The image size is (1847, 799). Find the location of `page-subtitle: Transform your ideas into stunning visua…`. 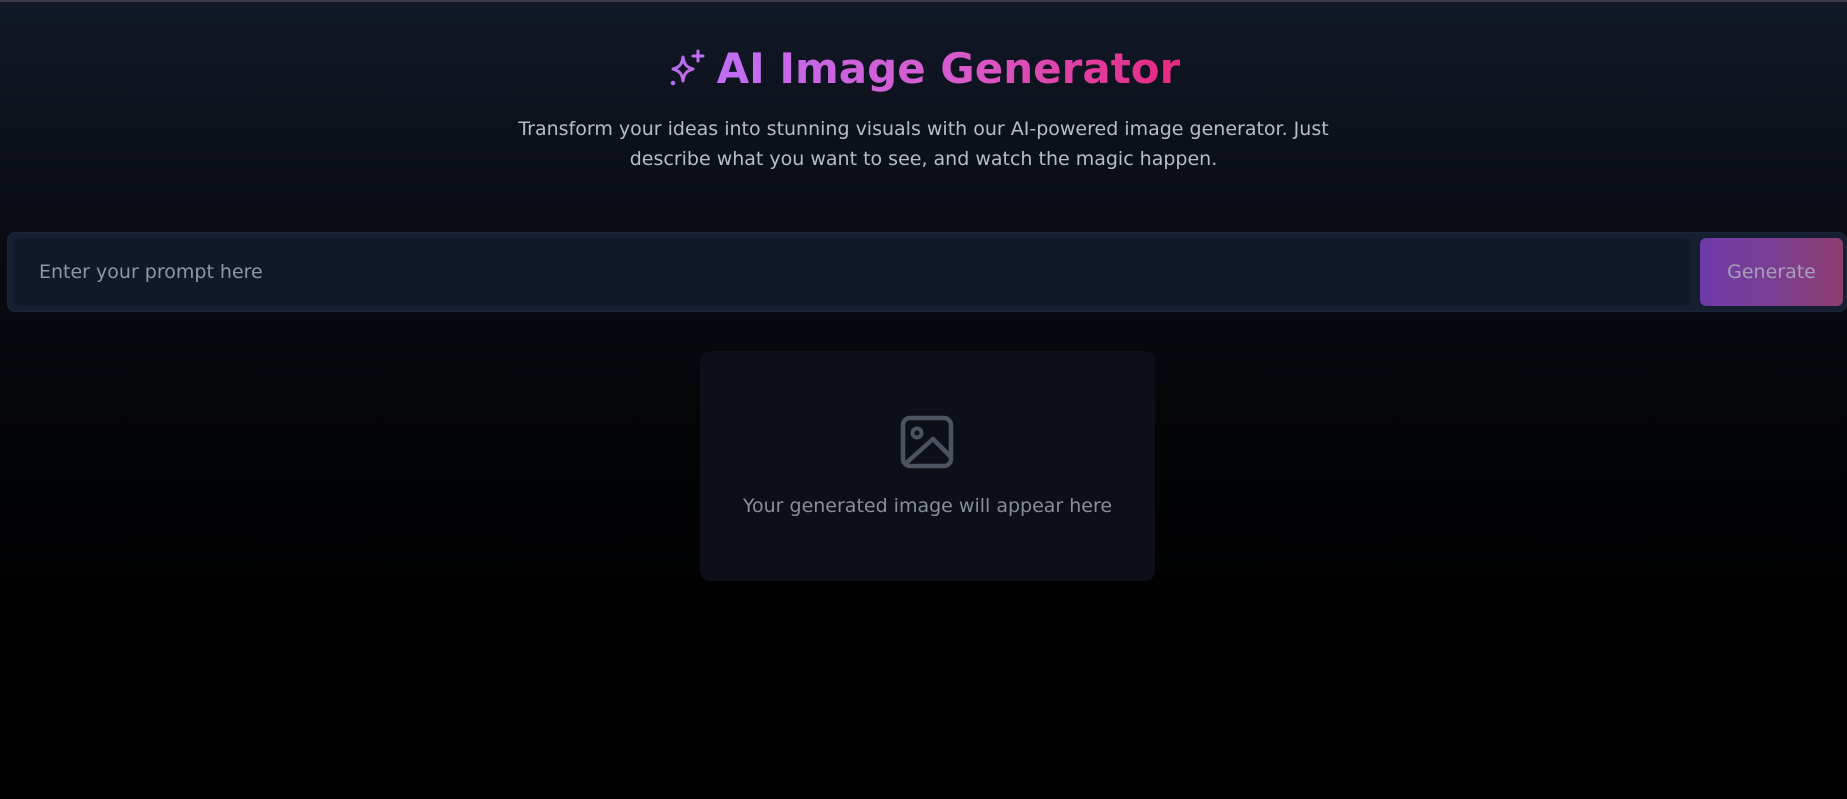

page-subtitle: Transform your ideas into stunning visua… is located at coordinates (923, 144).